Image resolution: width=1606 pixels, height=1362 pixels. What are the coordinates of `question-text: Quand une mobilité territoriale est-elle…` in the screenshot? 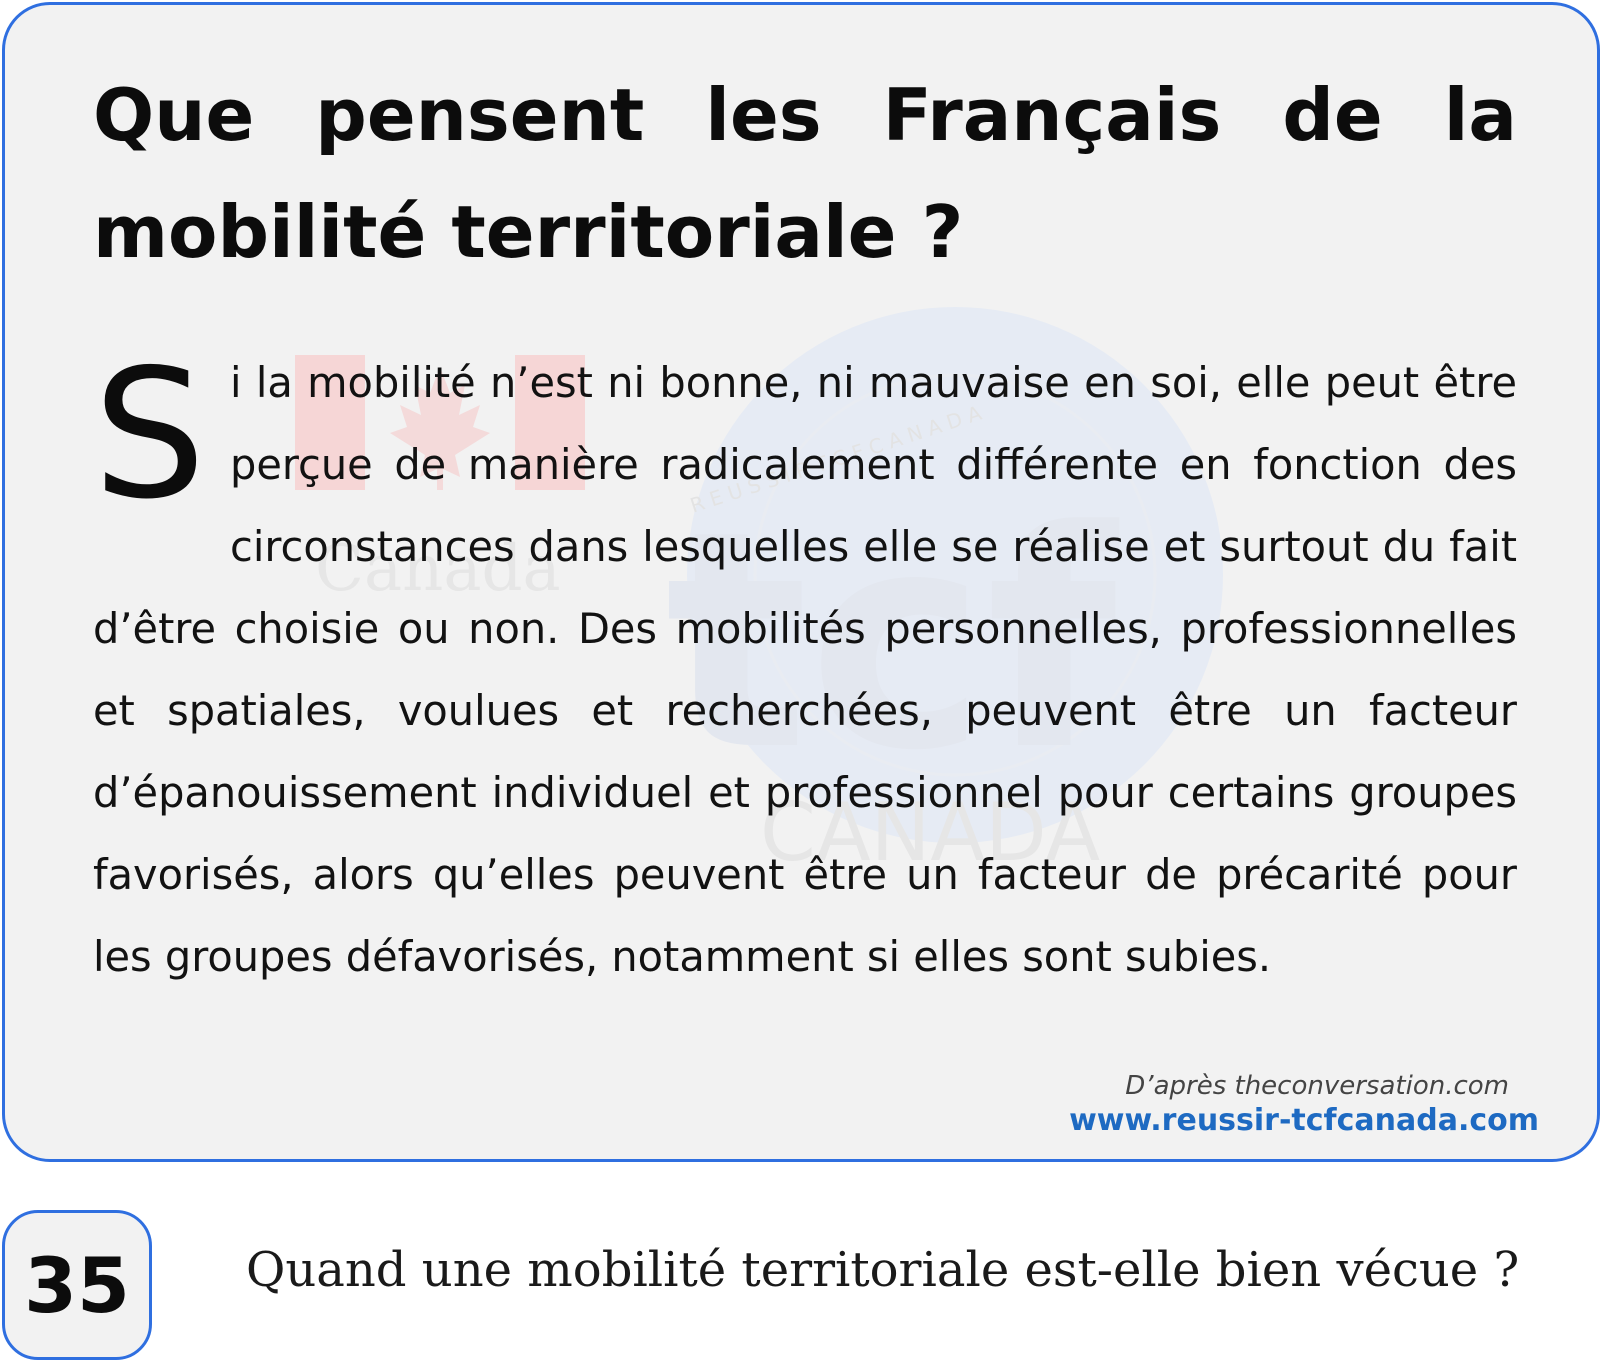 It's located at (883, 1270).